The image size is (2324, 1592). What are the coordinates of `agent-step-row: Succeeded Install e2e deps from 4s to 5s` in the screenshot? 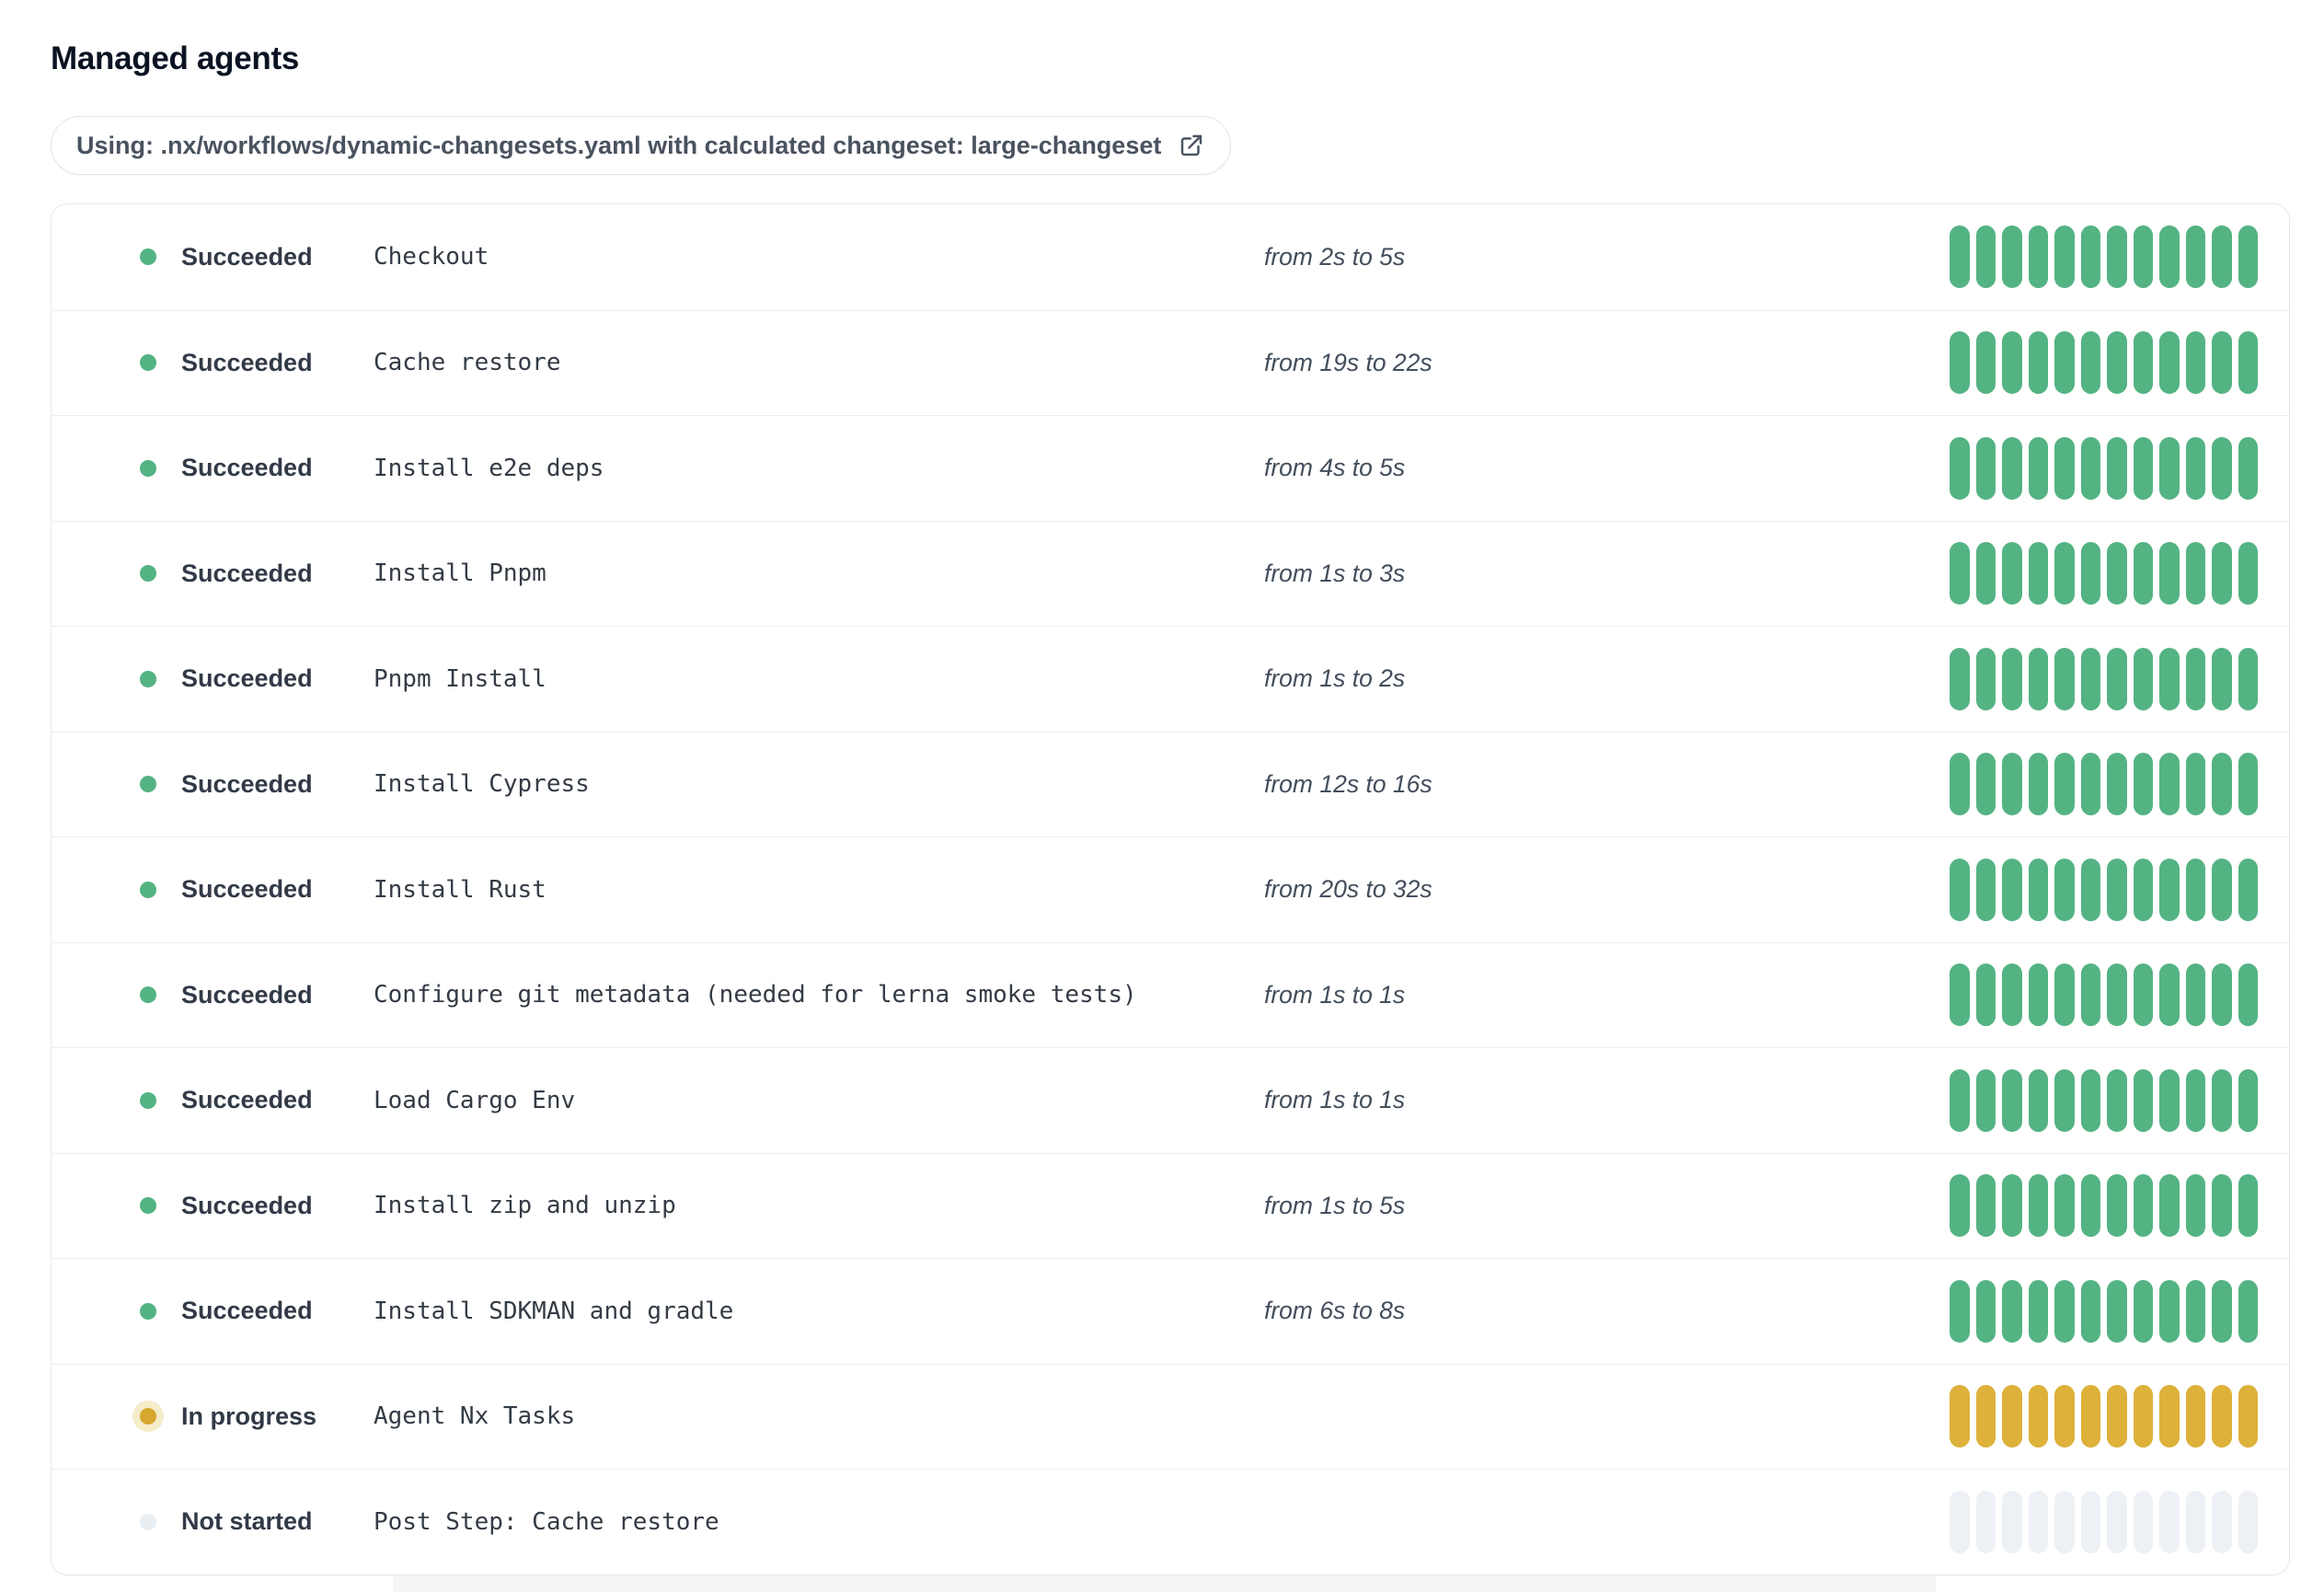 It's located at (1171, 468).